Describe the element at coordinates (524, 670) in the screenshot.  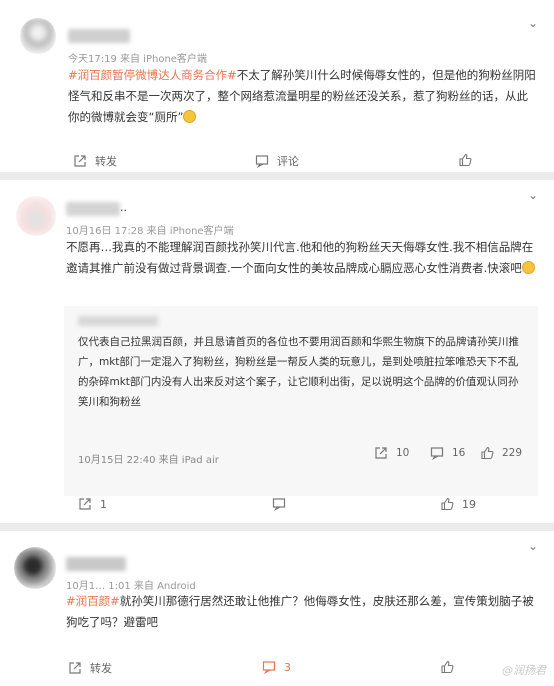
I see `watermark: @润扬君` at that location.